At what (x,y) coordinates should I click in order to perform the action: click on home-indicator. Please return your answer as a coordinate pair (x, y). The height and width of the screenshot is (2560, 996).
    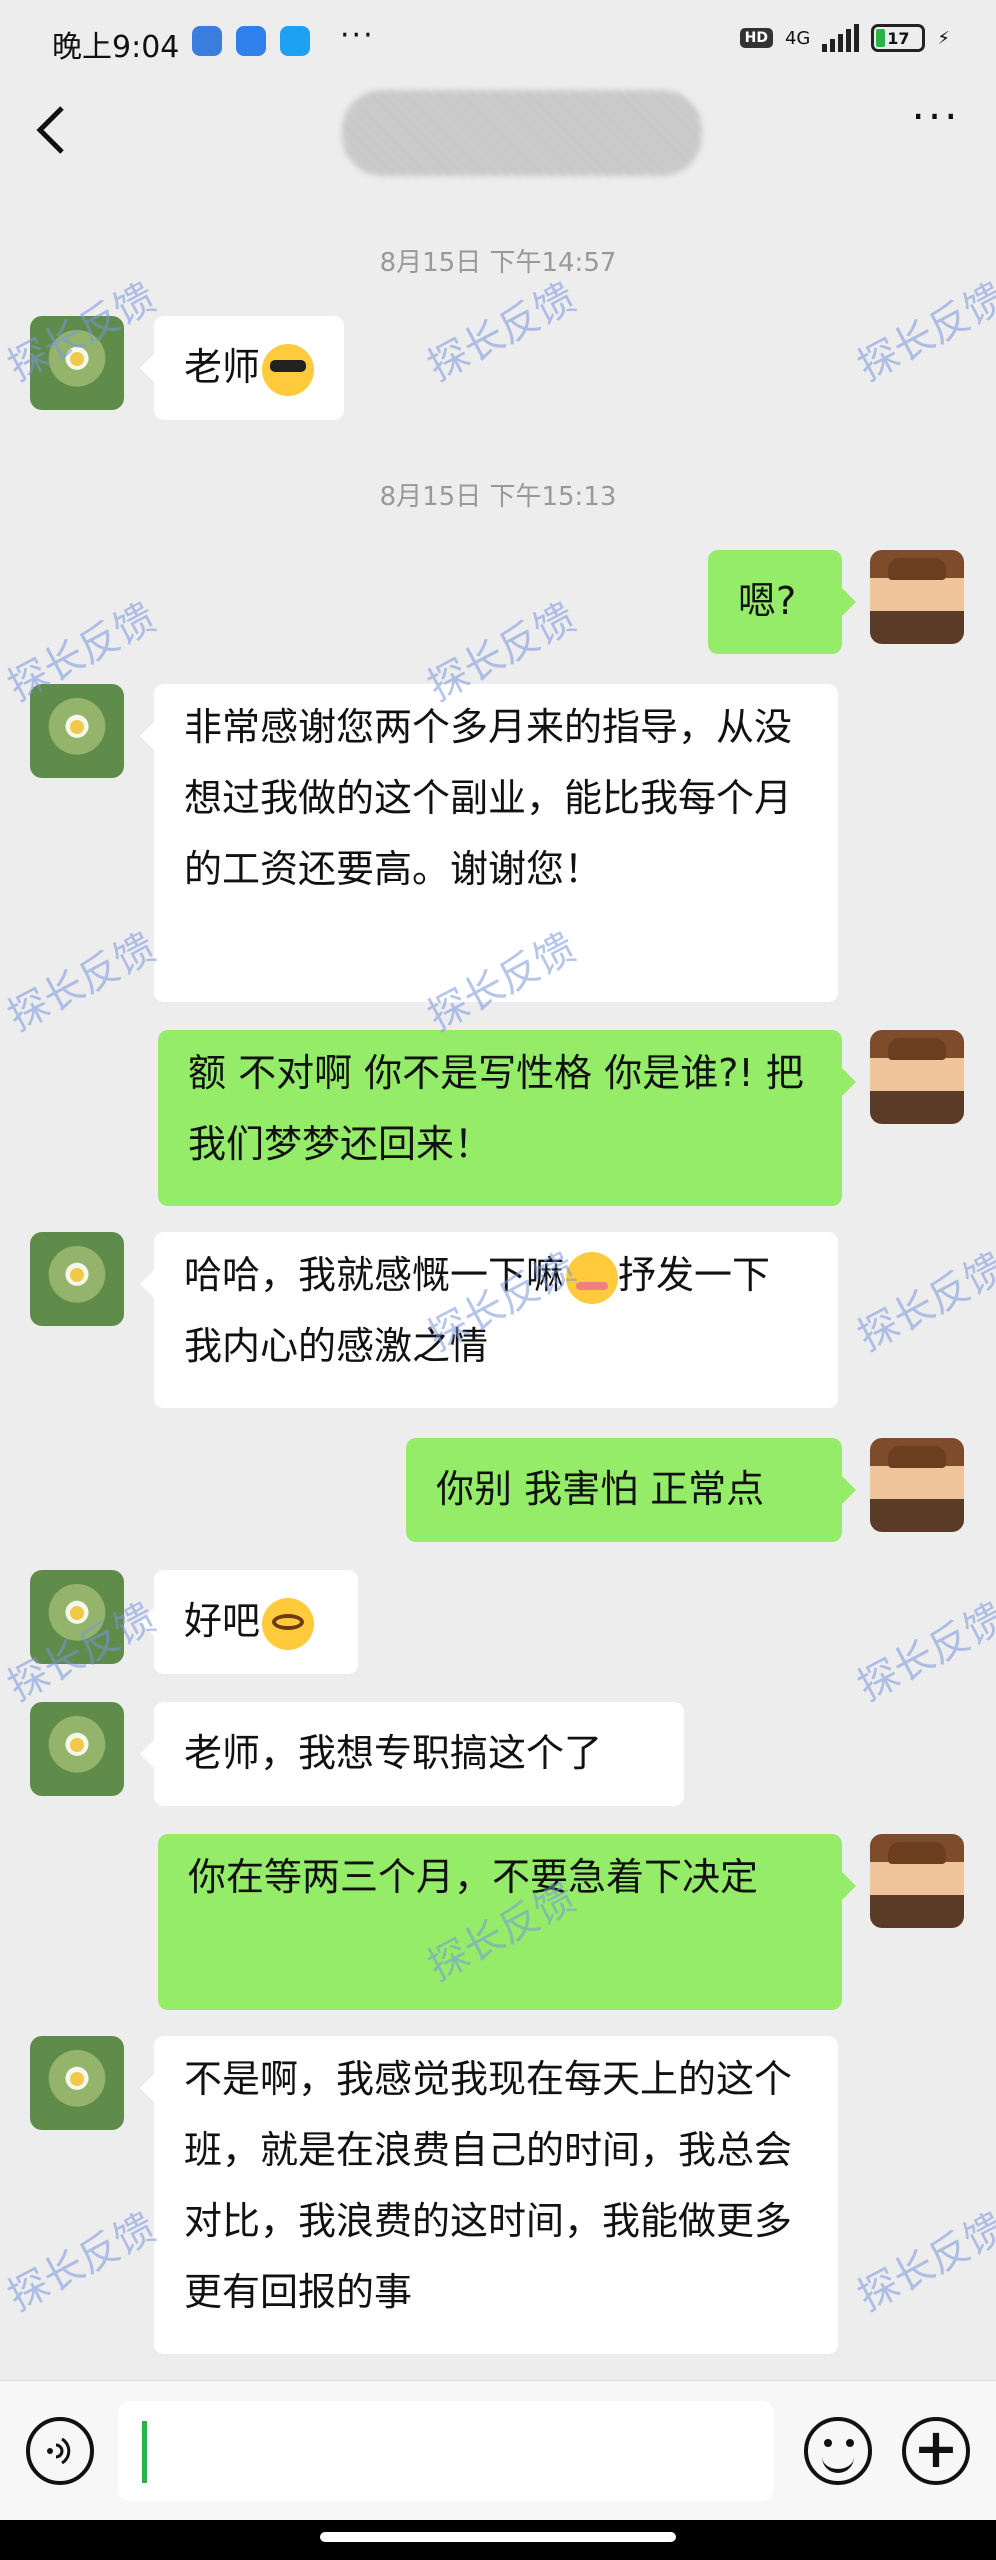
    Looking at the image, I should click on (498, 2537).